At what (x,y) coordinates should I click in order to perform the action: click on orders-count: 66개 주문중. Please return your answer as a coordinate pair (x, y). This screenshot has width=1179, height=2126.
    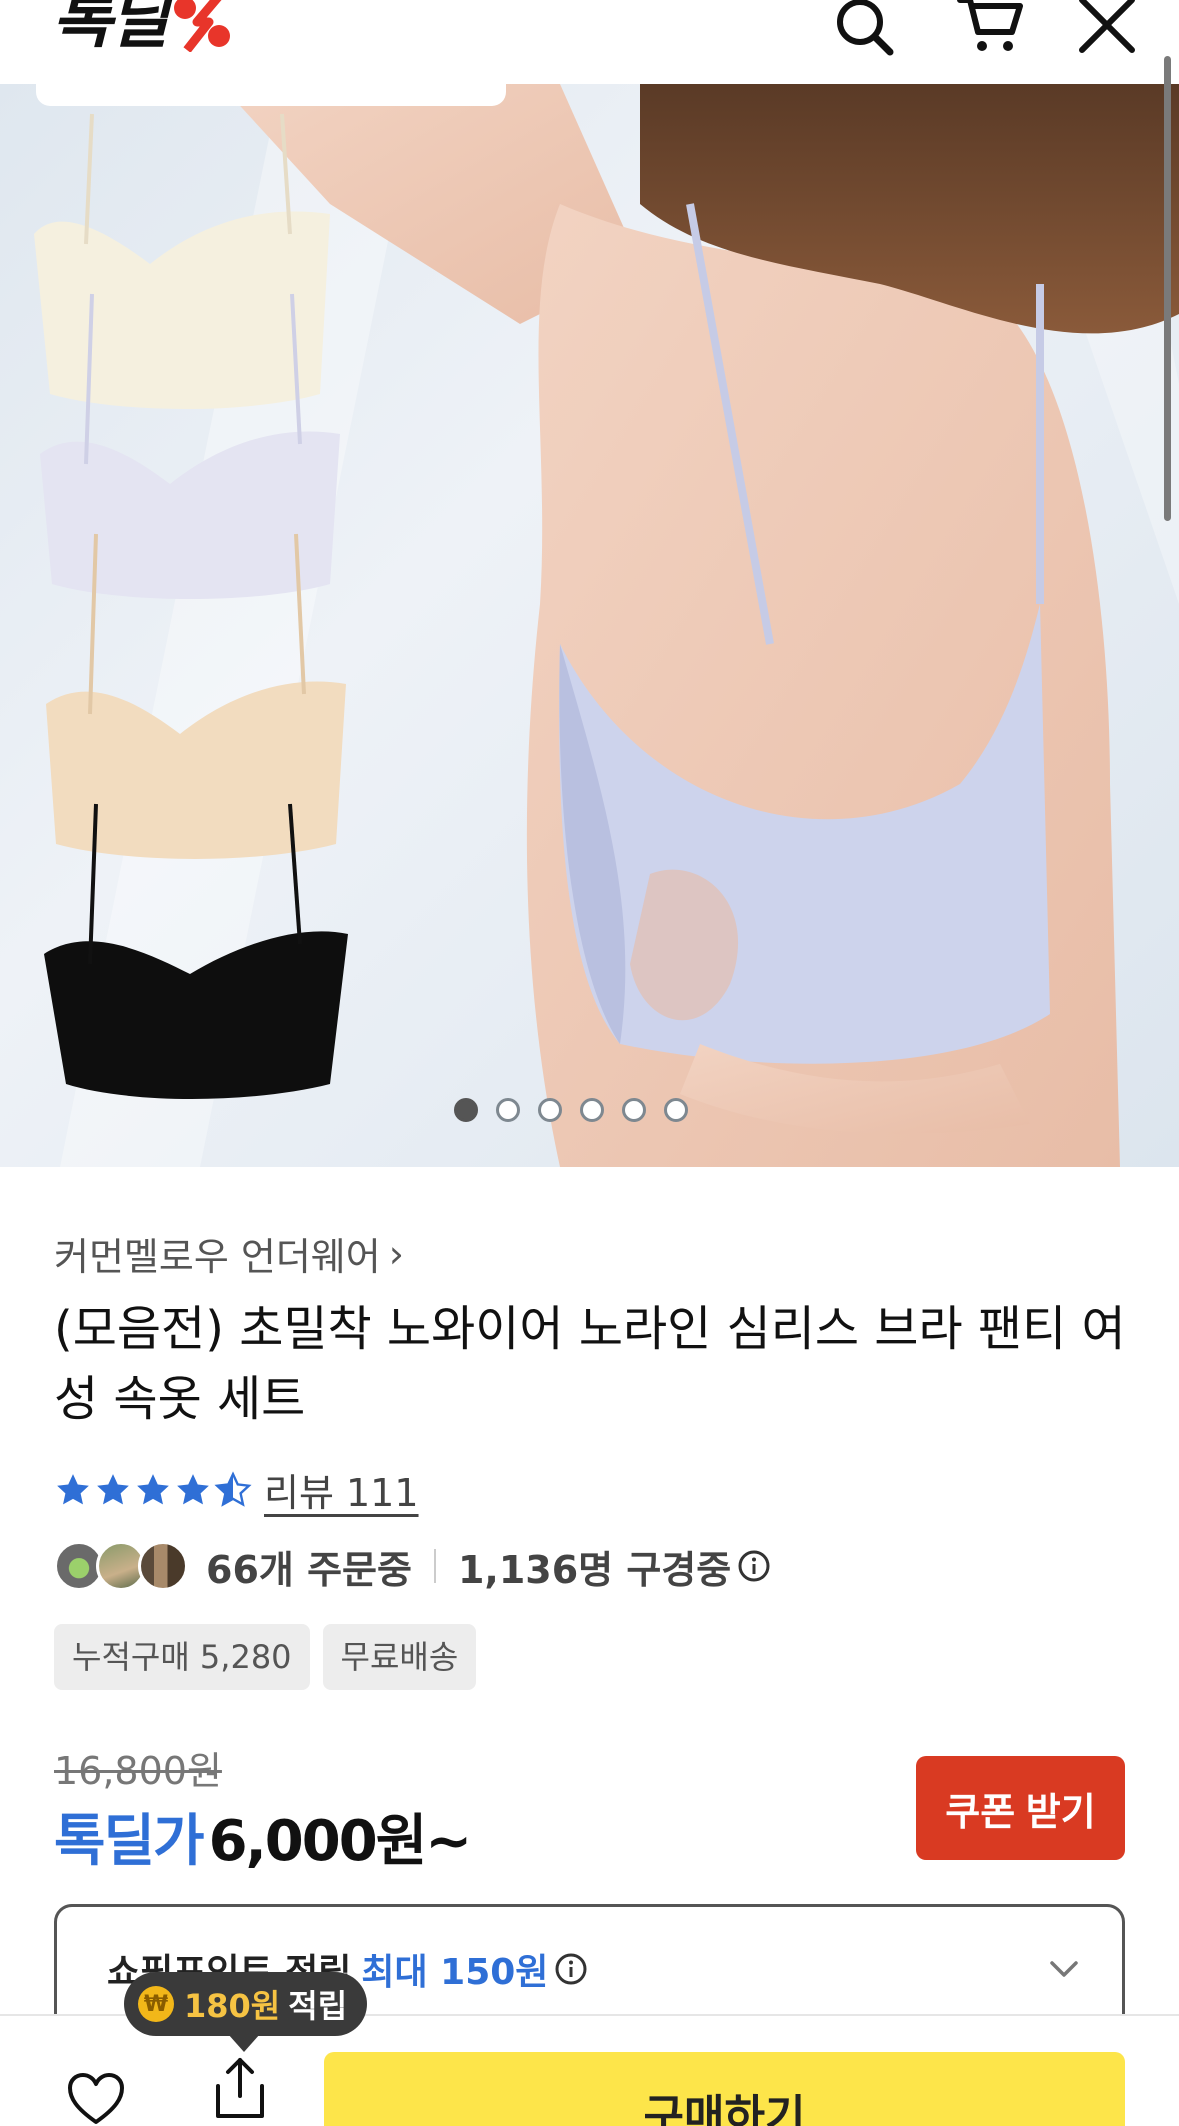
    Looking at the image, I should click on (309, 1569).